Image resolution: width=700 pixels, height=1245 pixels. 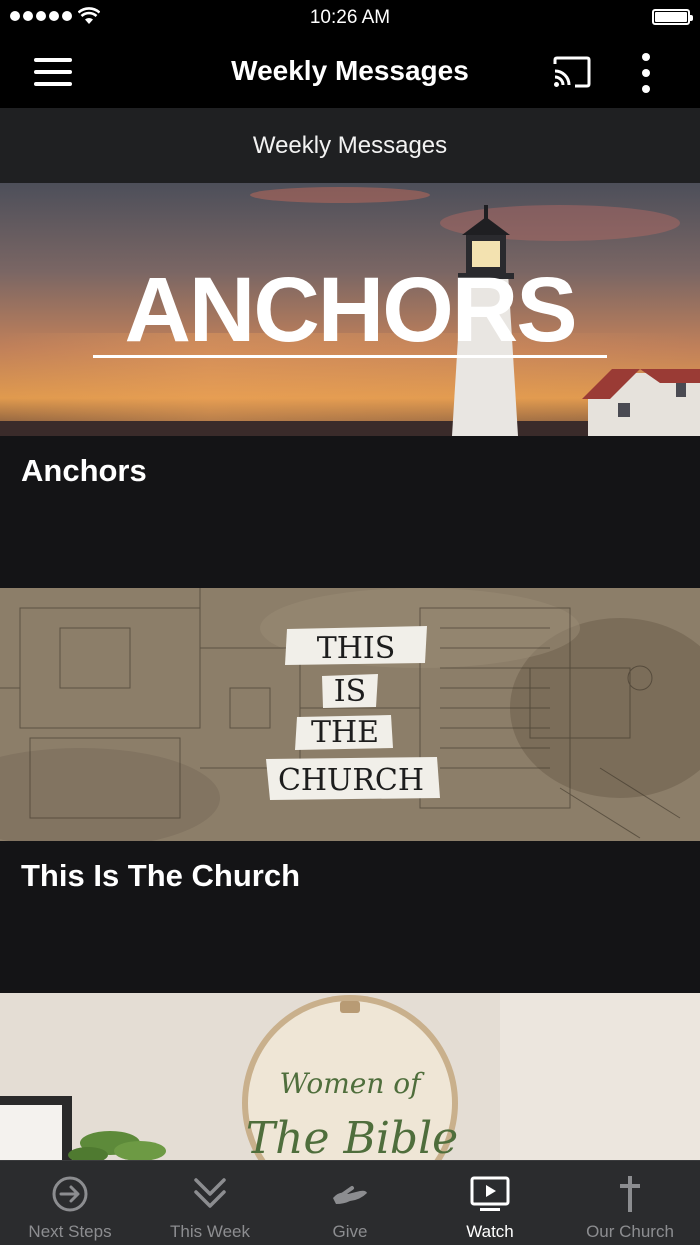 What do you see at coordinates (672, 17) in the screenshot?
I see `battery-icon` at bounding box center [672, 17].